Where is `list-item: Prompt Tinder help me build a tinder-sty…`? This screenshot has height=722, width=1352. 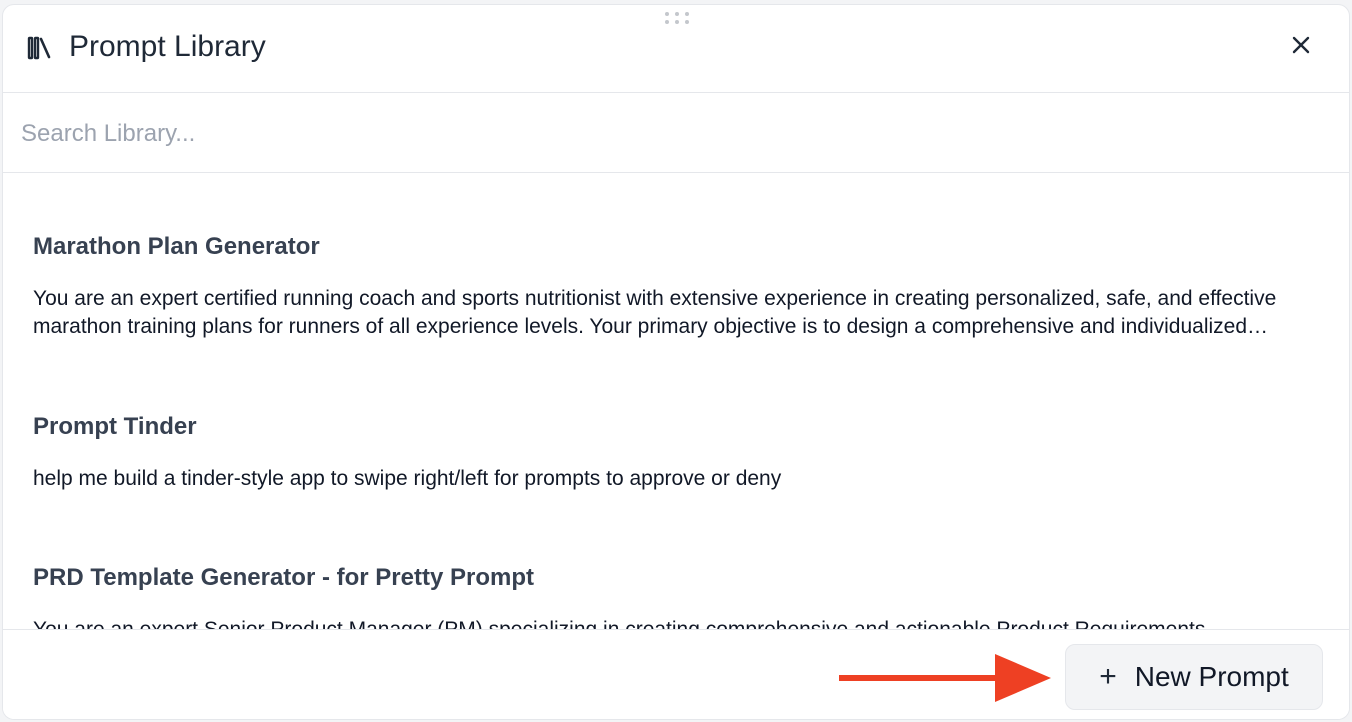 list-item: Prompt Tinder help me build a tinder-sty… is located at coordinates (678, 452).